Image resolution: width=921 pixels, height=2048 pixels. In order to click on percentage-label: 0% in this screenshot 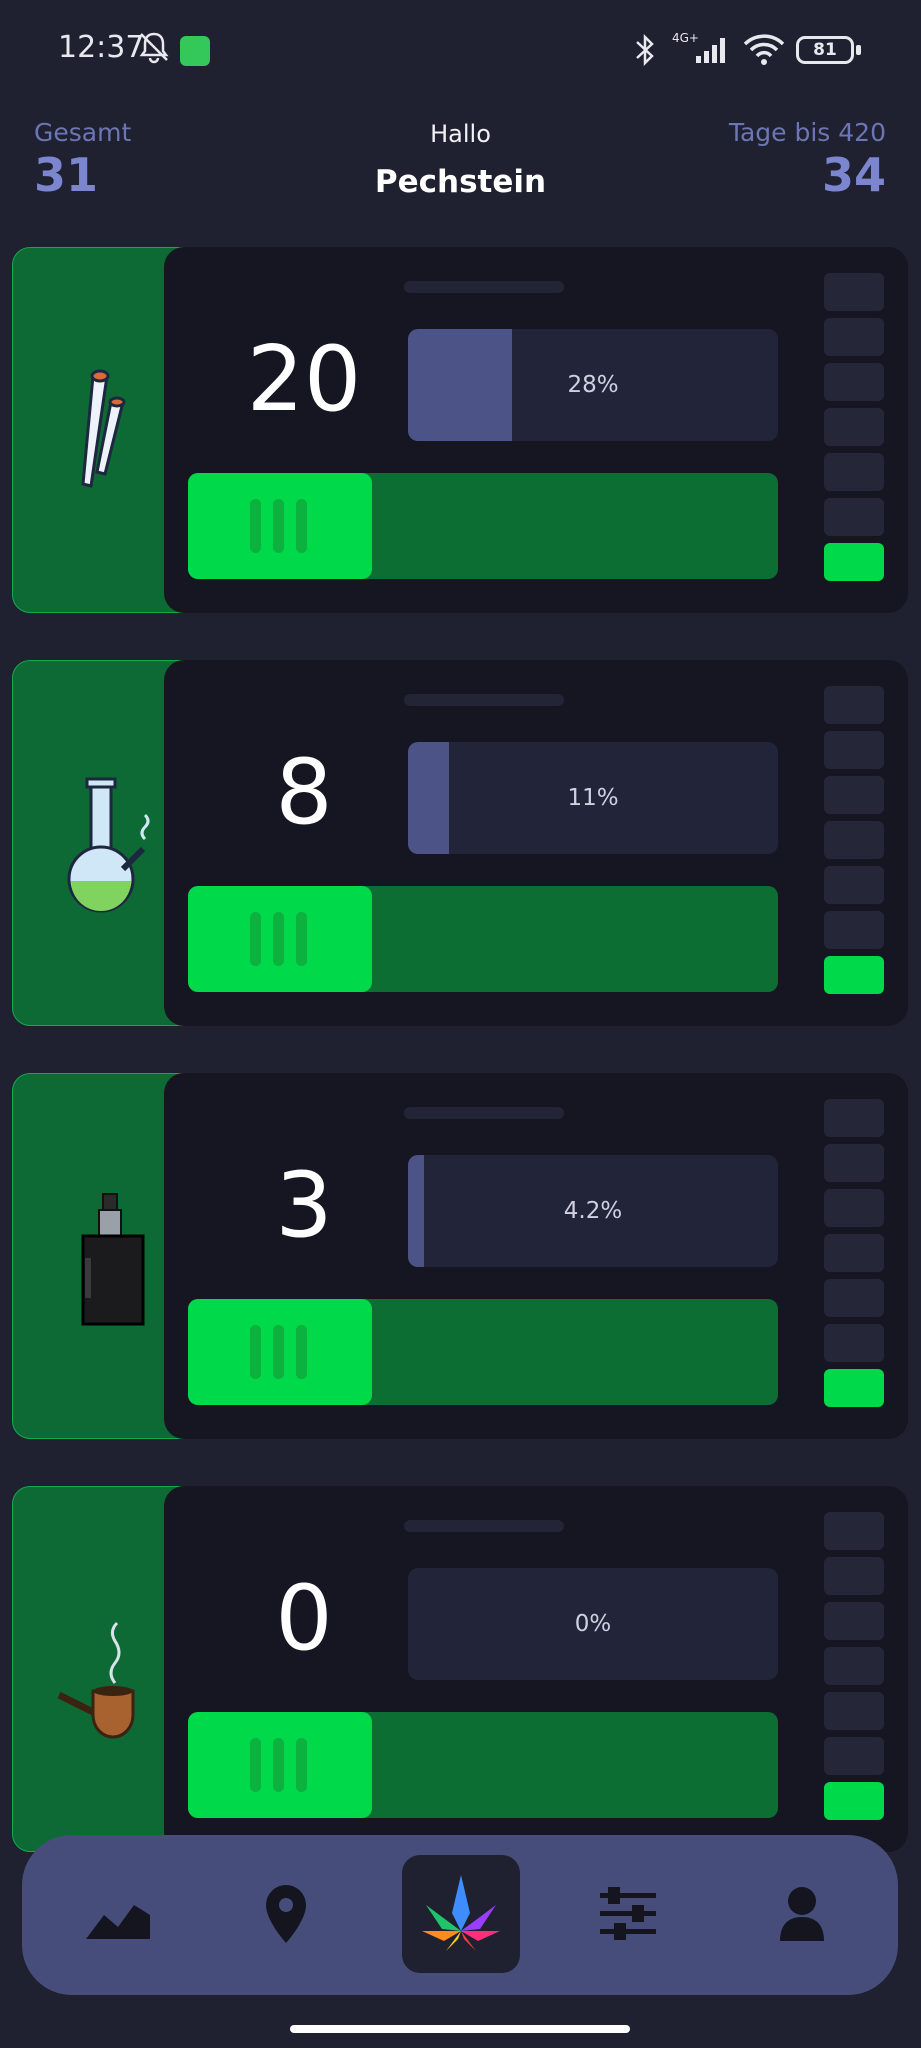, I will do `click(593, 1624)`.